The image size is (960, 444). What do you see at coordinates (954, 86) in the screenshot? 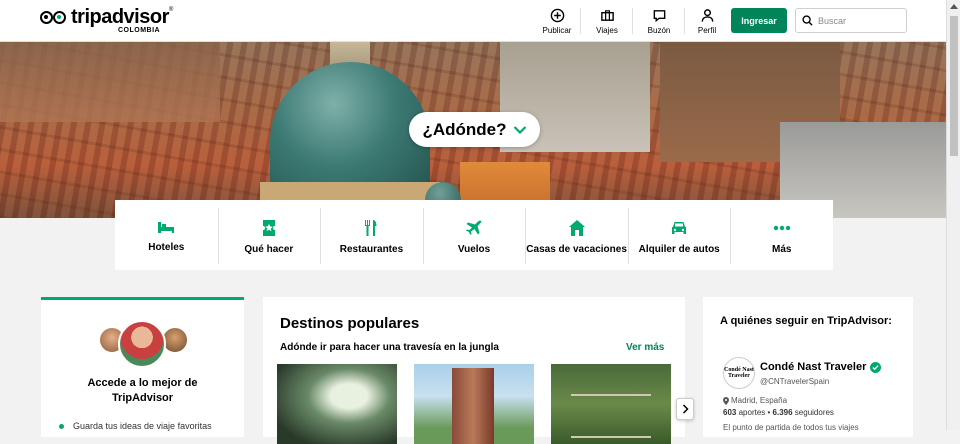
I see `scroll-thumb` at bounding box center [954, 86].